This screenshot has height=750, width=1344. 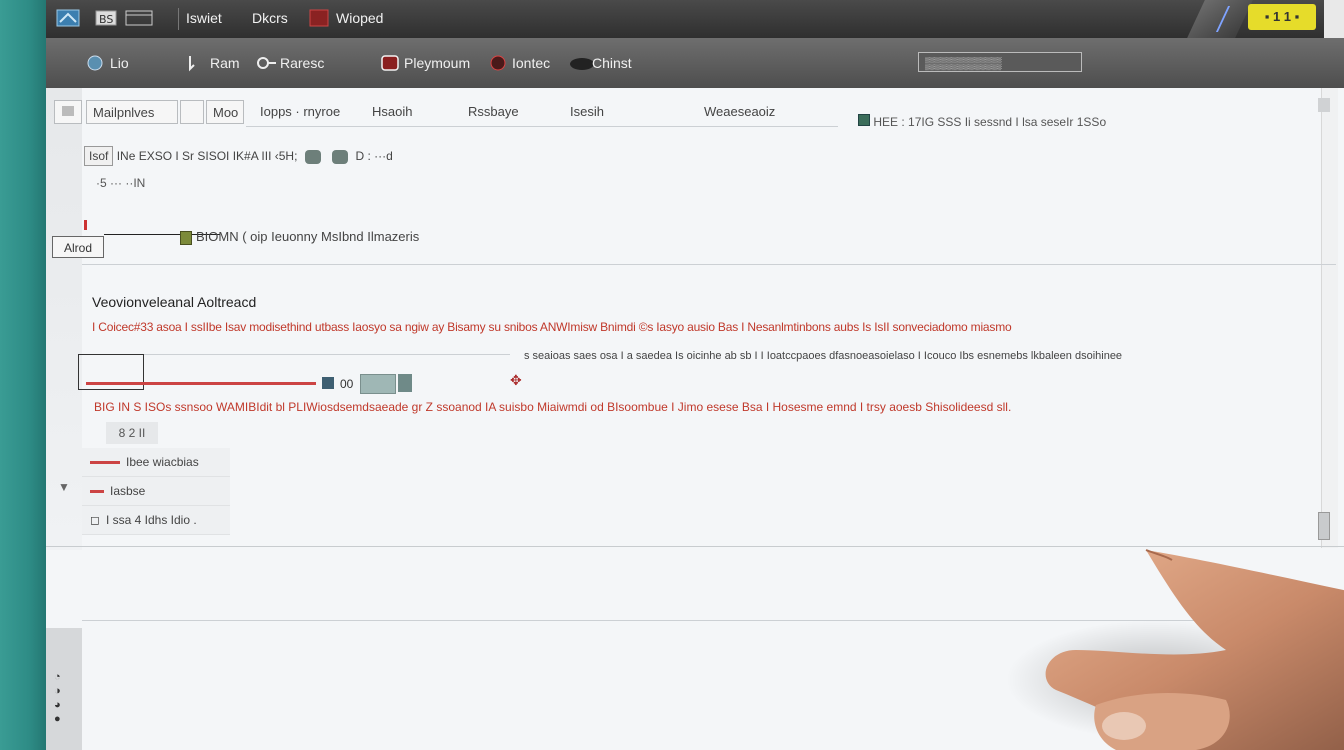 I want to click on tool-icon-4: ●, so click(x=57, y=719).